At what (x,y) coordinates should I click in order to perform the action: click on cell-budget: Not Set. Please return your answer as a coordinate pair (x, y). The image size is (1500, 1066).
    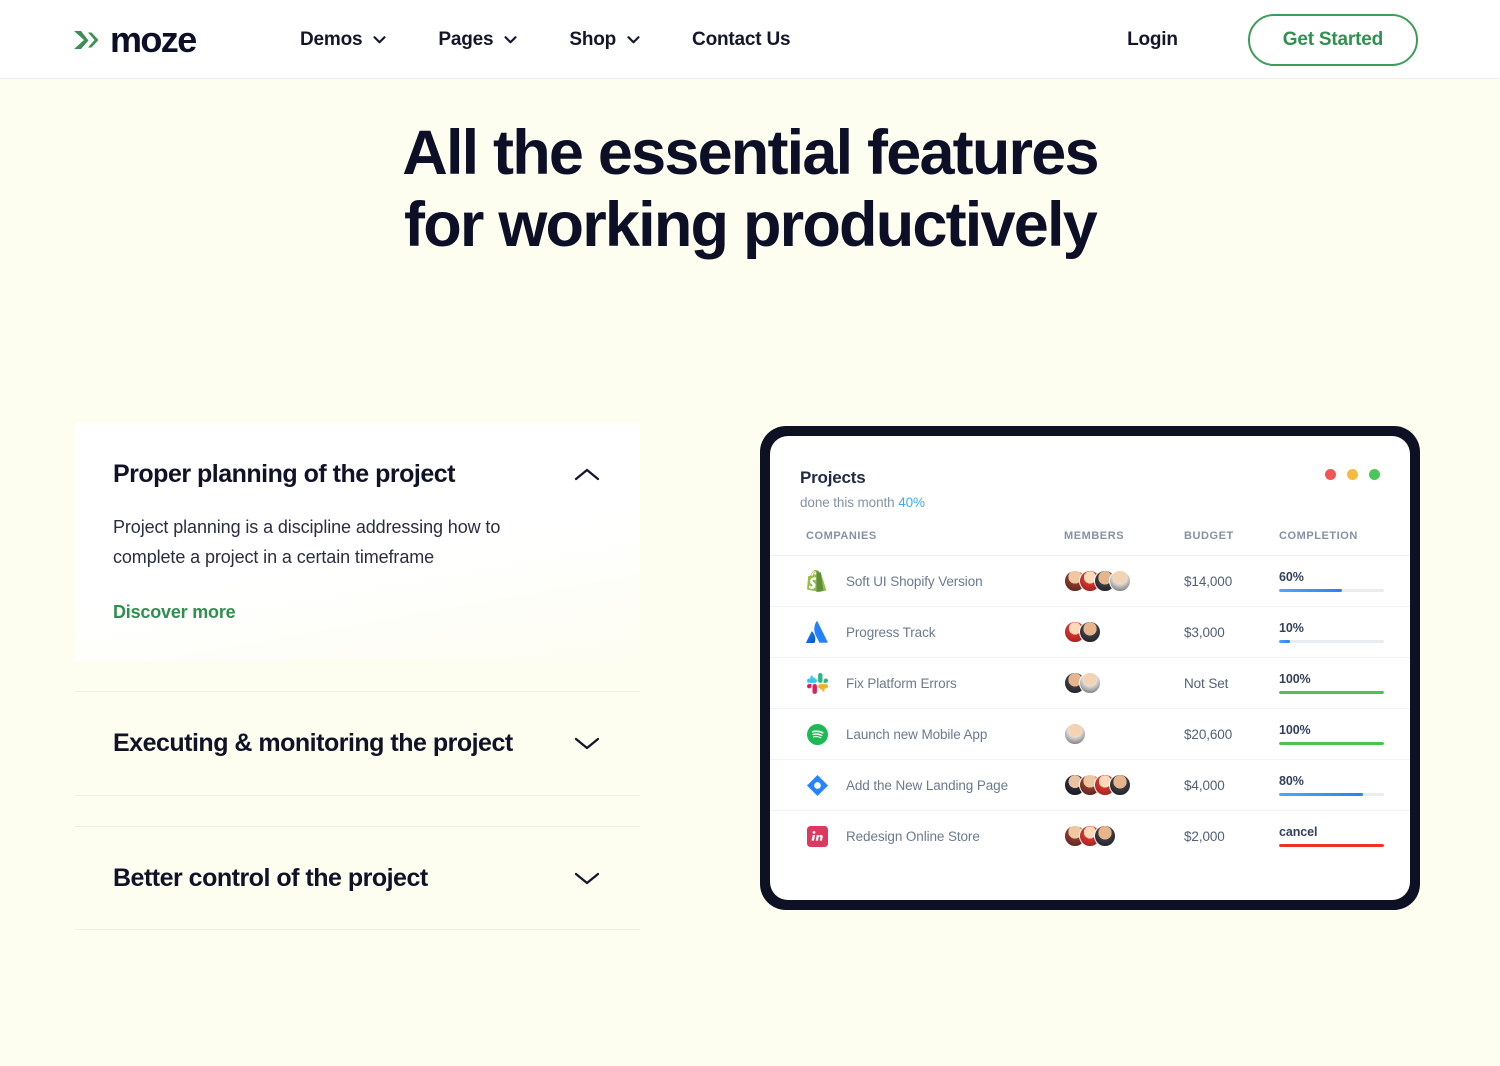
    Looking at the image, I should click on (1231, 683).